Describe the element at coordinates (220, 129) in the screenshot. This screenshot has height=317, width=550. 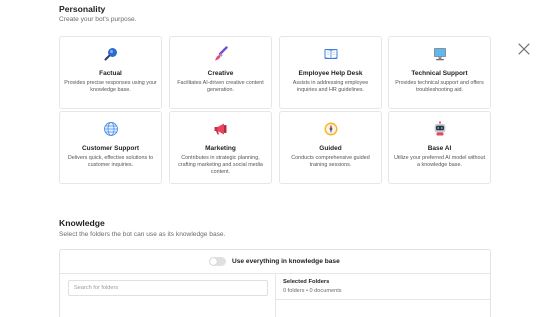
I see `megaphone-icon` at that location.